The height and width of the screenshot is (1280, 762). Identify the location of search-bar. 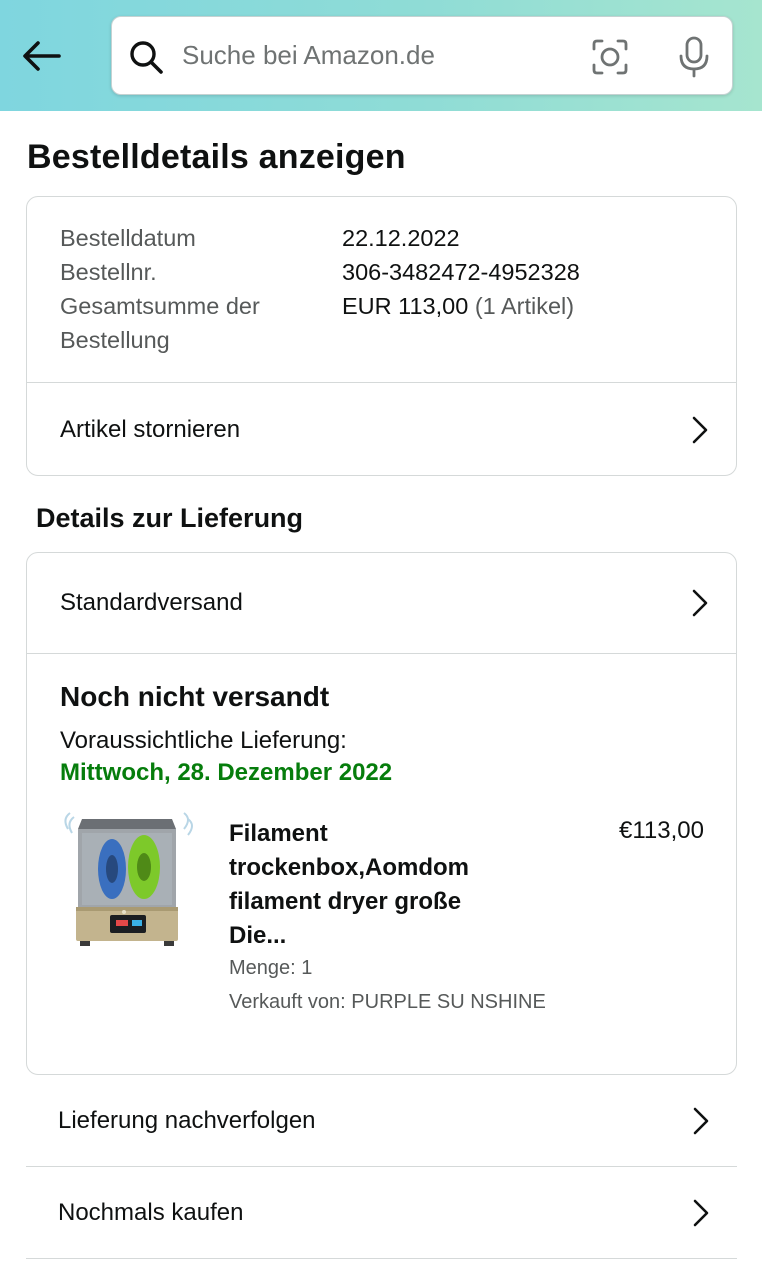
(422, 55).